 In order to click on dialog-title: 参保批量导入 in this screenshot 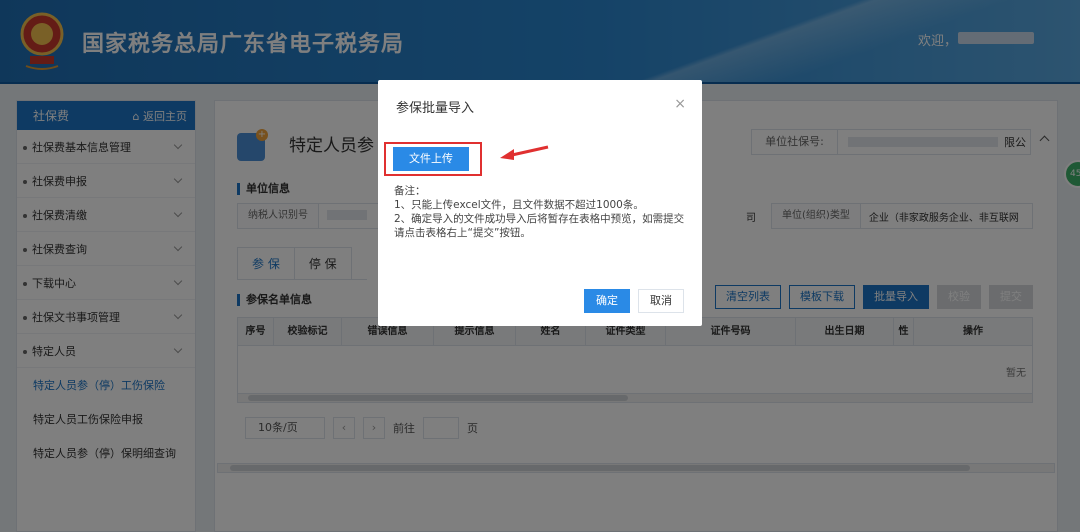, I will do `click(435, 108)`.